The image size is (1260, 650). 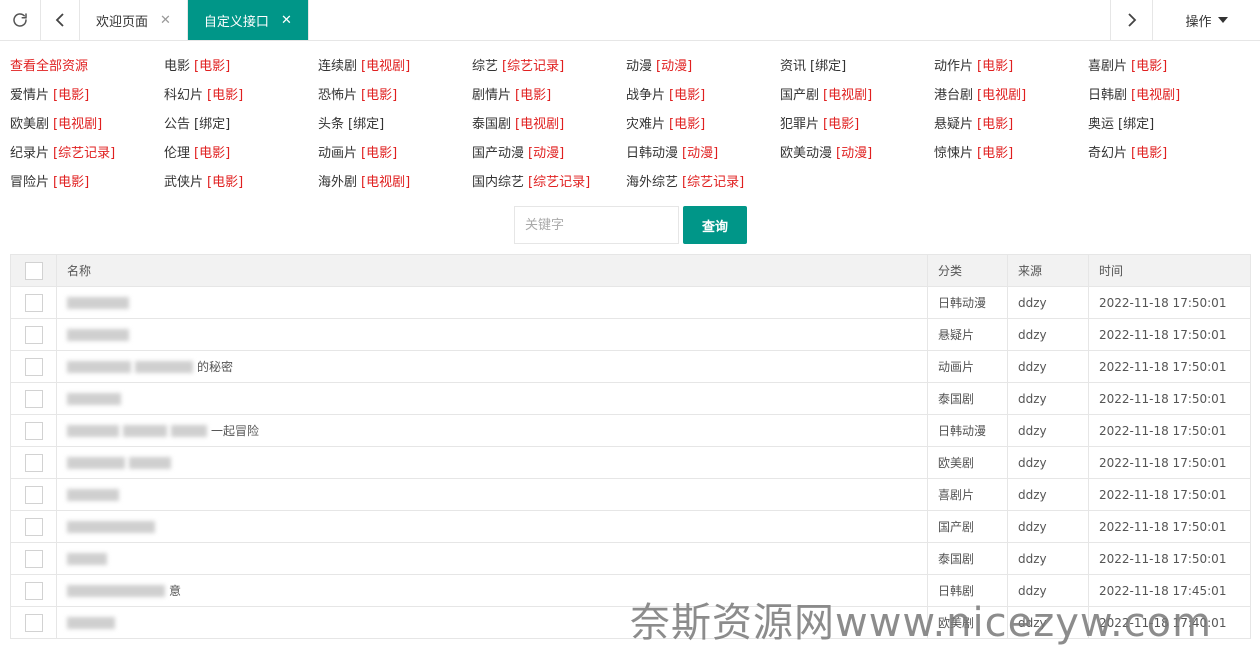 I want to click on category-link: 动作片 [电影], so click(x=1011, y=66).